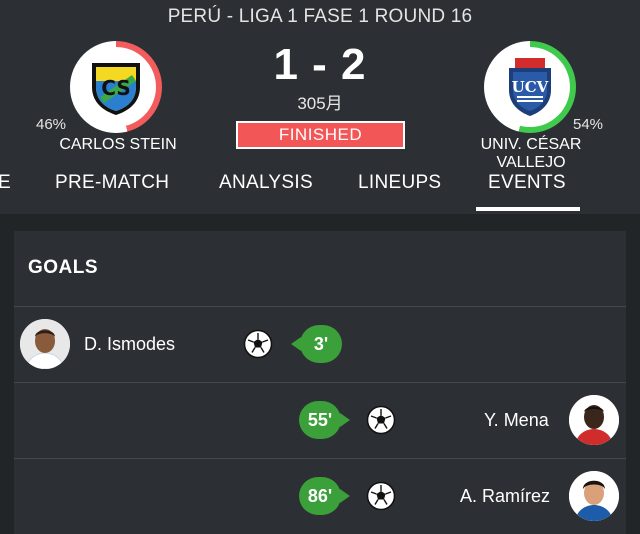  Describe the element at coordinates (324, 496) in the screenshot. I see `goal-minute-badge: 86'` at that location.